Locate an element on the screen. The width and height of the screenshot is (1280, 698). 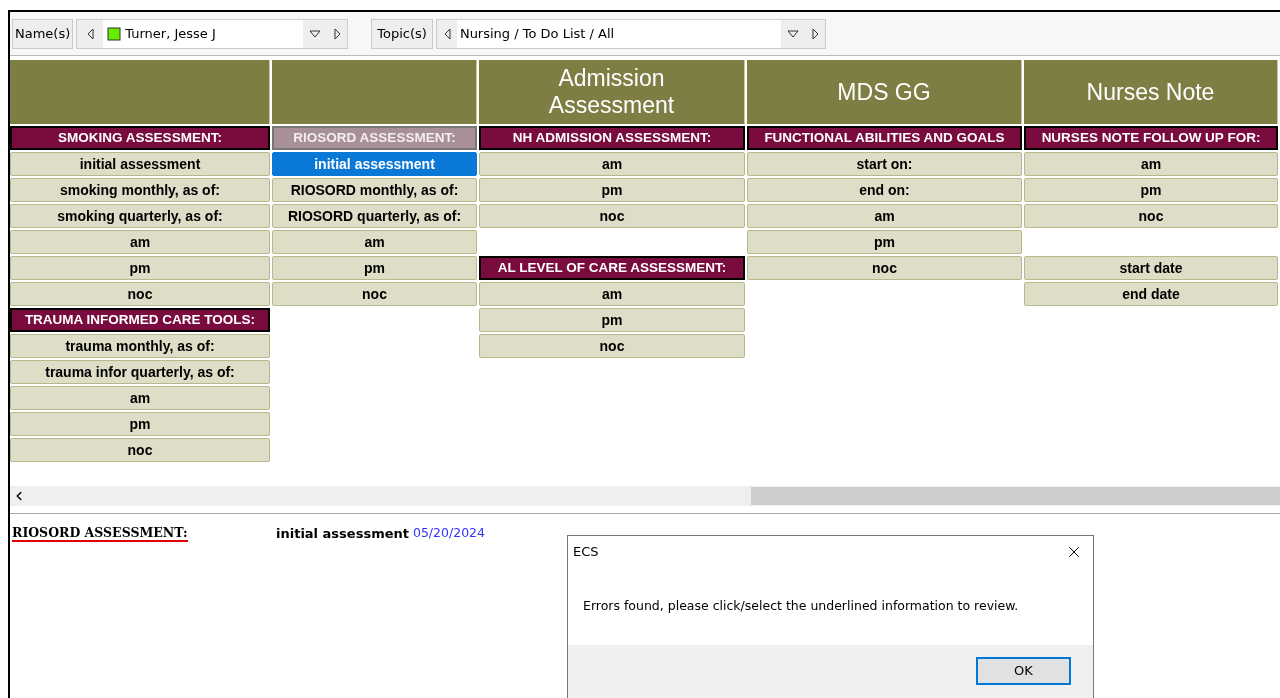
column-header: MDS GG is located at coordinates (884, 92).